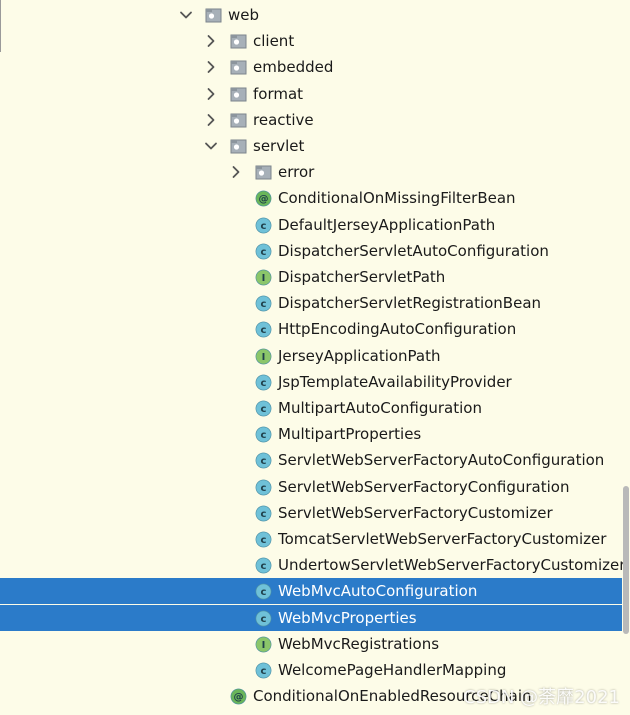 The height and width of the screenshot is (715, 630). I want to click on tree-item-web-mvc-auto-configuration: c WebMvcAutoConfiguration, so click(311, 591).